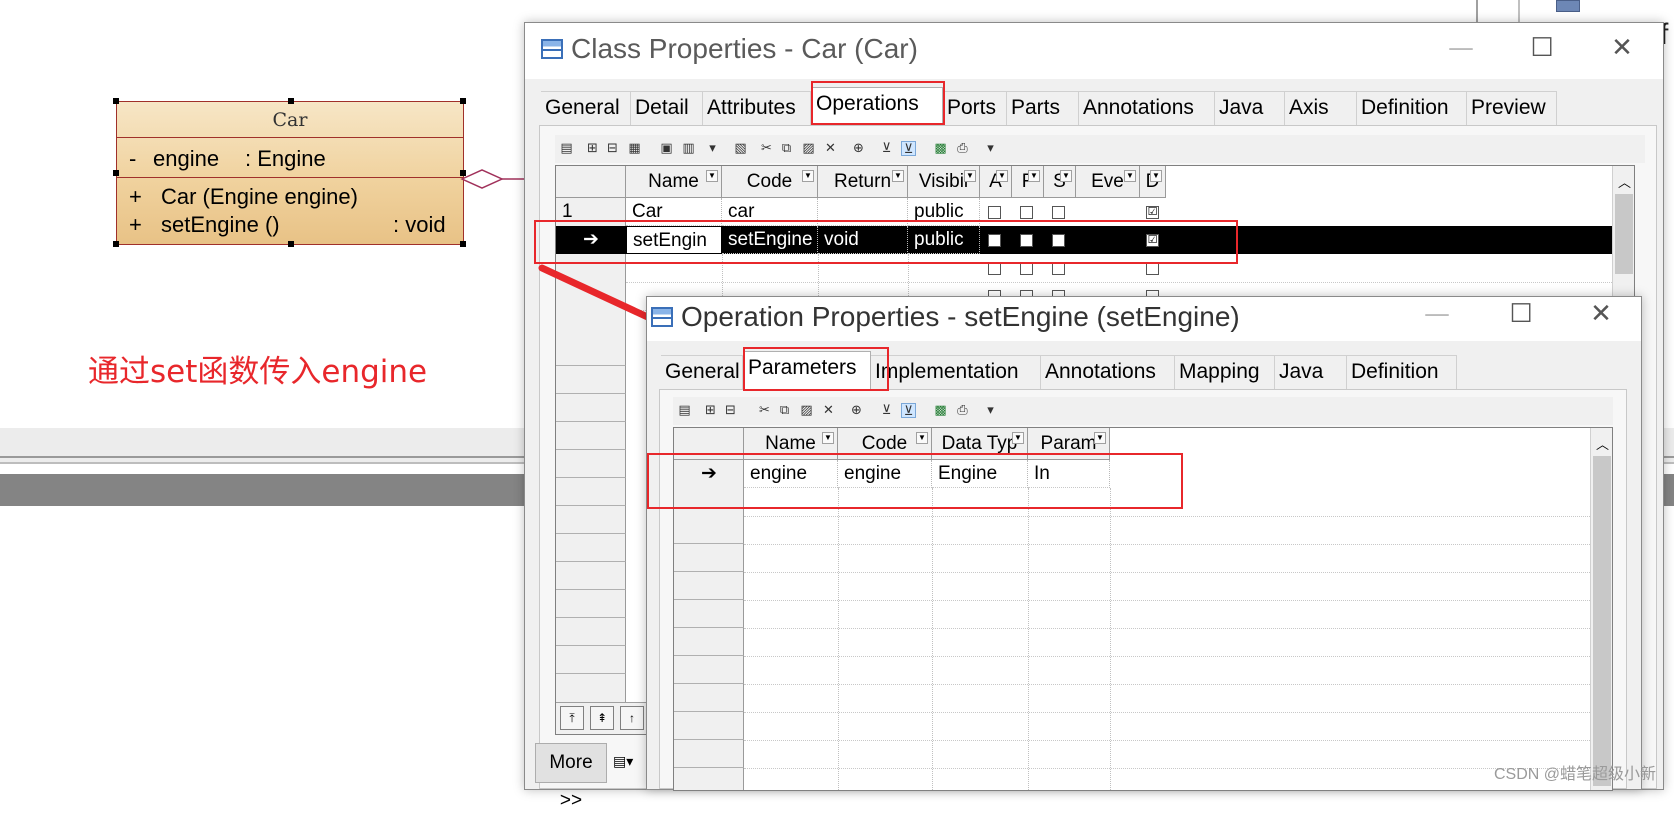 The height and width of the screenshot is (820, 1674). What do you see at coordinates (740, 148) in the screenshot?
I see `export-icon: ▧` at bounding box center [740, 148].